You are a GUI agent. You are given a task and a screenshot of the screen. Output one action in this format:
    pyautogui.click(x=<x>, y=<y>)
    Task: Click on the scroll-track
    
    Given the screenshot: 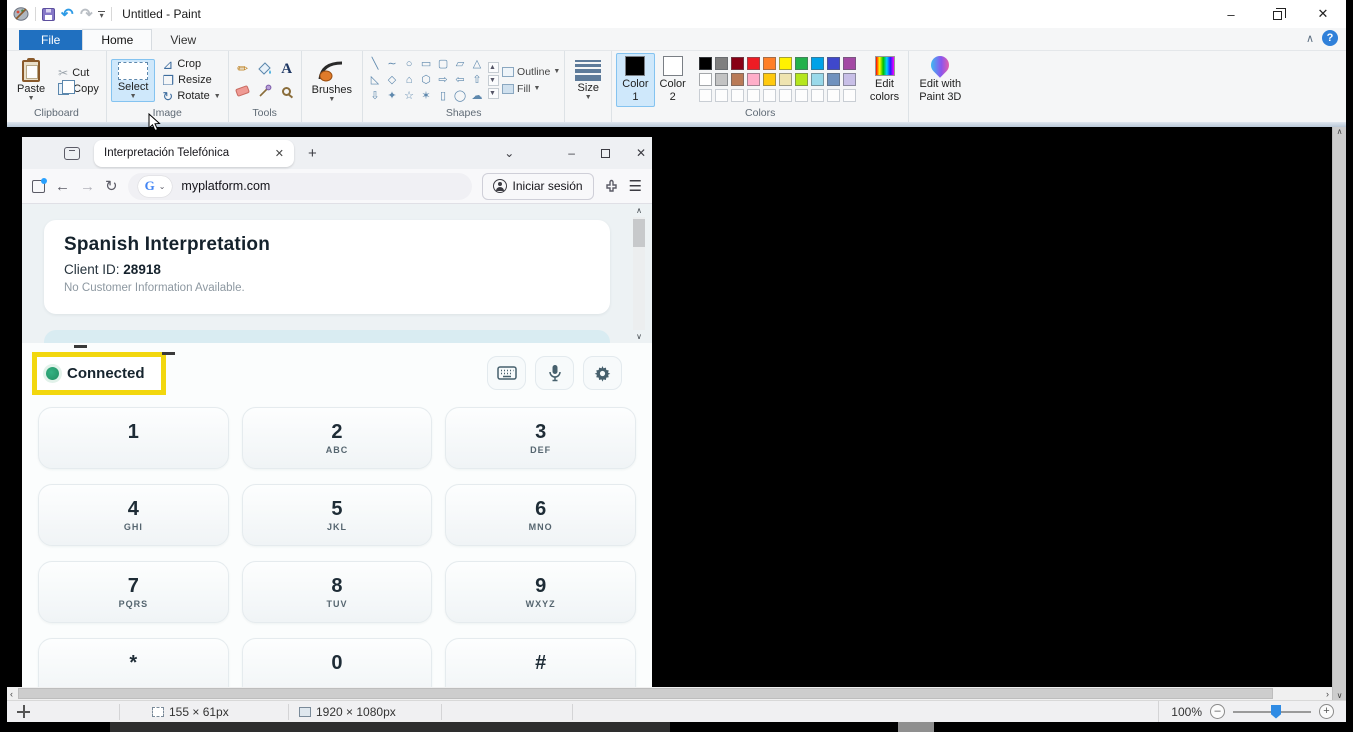 What is the action you would take?
    pyautogui.click(x=639, y=273)
    